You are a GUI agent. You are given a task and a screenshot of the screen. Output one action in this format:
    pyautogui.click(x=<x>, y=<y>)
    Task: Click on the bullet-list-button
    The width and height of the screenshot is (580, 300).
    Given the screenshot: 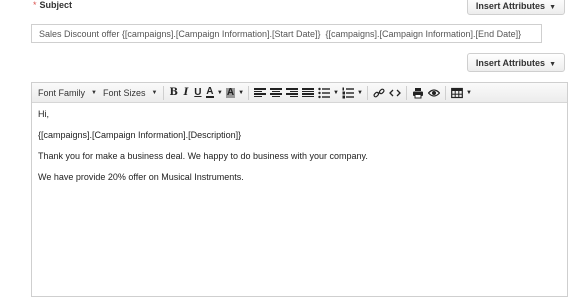 What is the action you would take?
    pyautogui.click(x=324, y=93)
    